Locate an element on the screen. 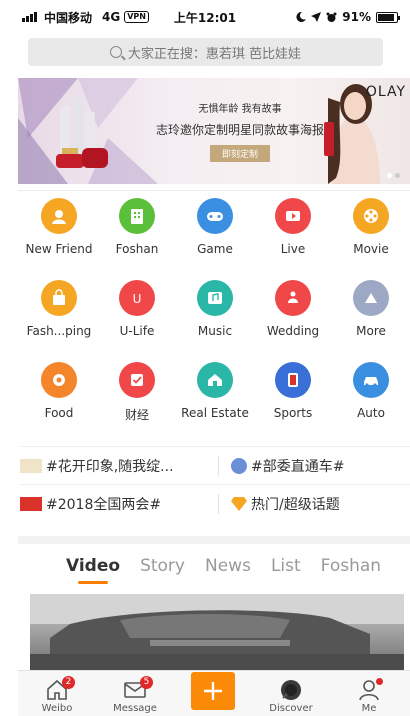 This screenshot has height=716, width=410. grid-item-live: Live is located at coordinates (293, 239).